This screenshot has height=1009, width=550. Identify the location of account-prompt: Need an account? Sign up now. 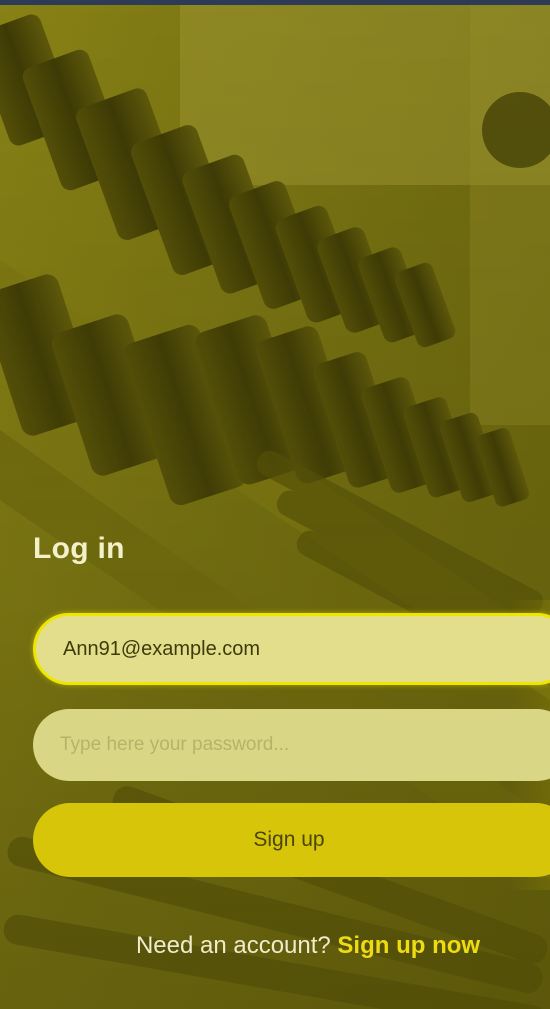
(275, 946).